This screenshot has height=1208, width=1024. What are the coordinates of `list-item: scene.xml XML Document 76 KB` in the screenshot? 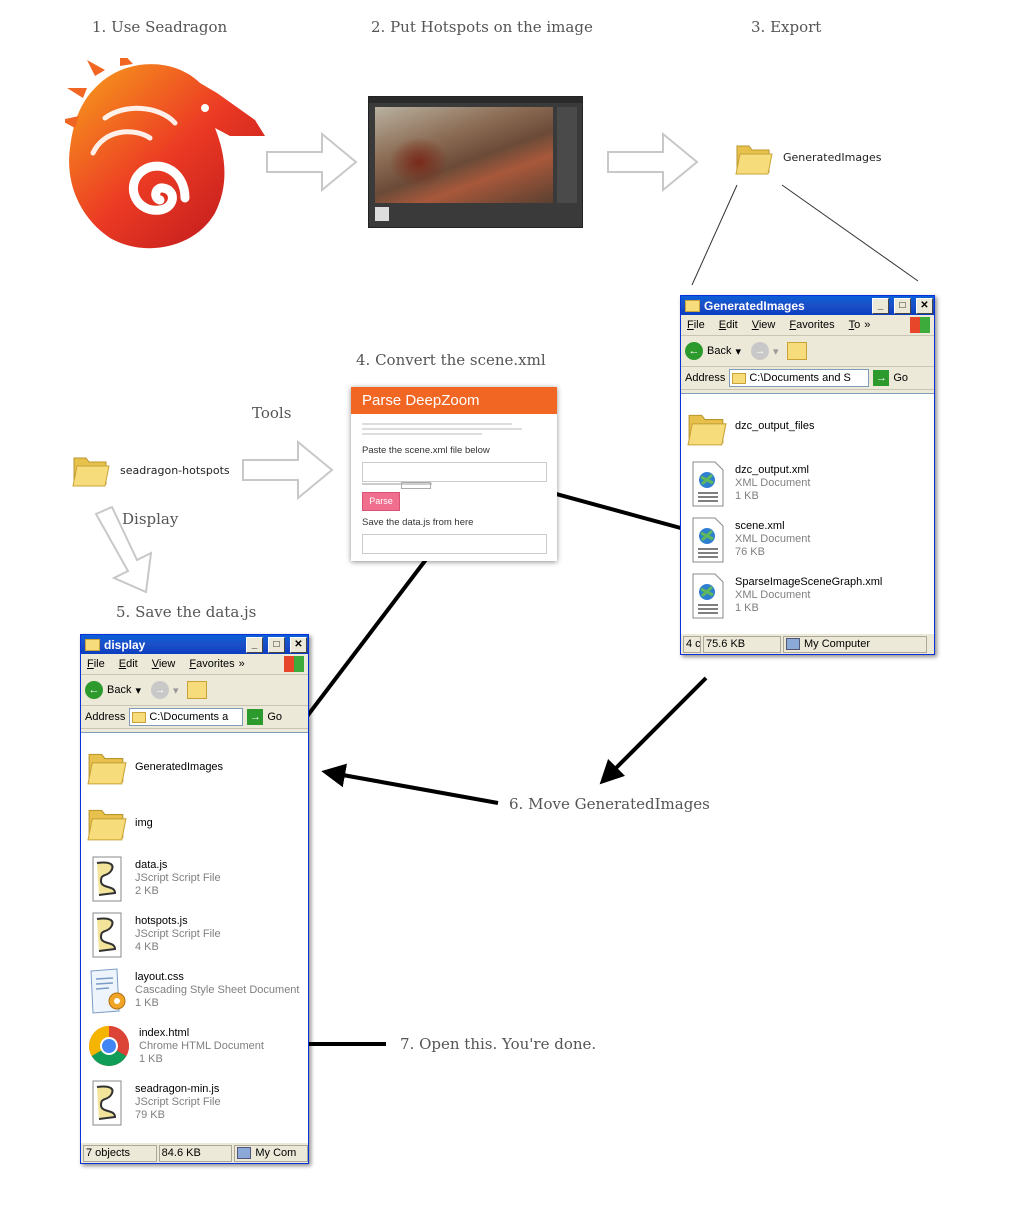 It's located at (748, 540).